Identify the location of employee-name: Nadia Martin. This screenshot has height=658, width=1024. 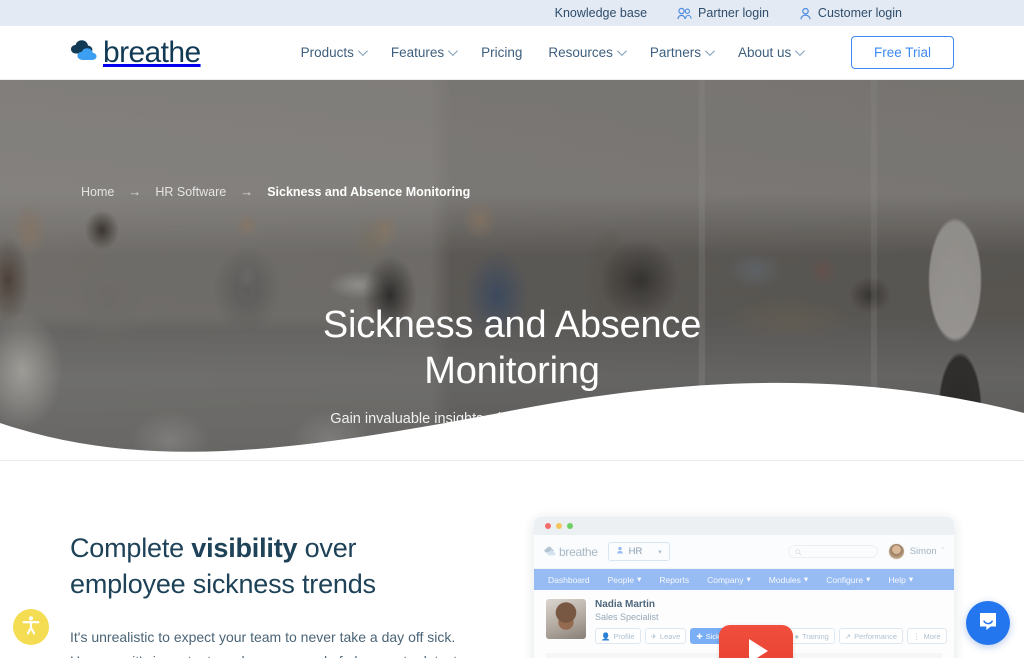
(625, 604).